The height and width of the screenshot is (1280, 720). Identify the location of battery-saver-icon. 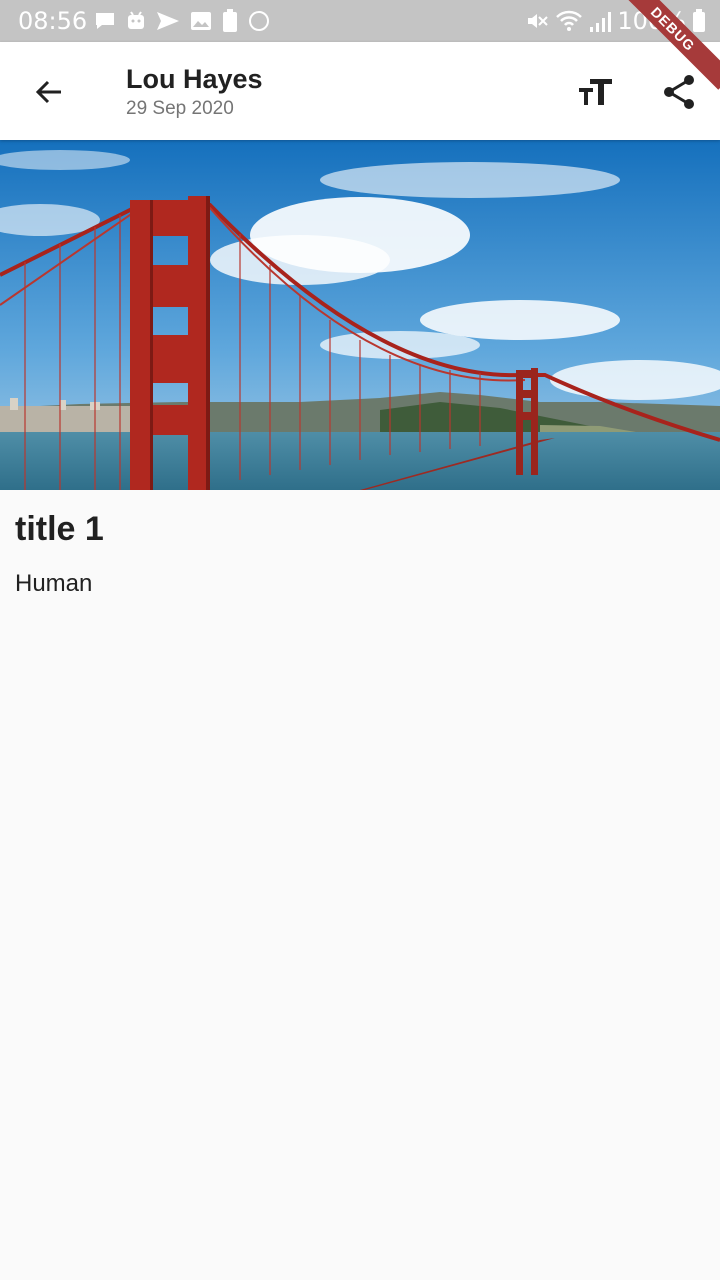
(230, 20).